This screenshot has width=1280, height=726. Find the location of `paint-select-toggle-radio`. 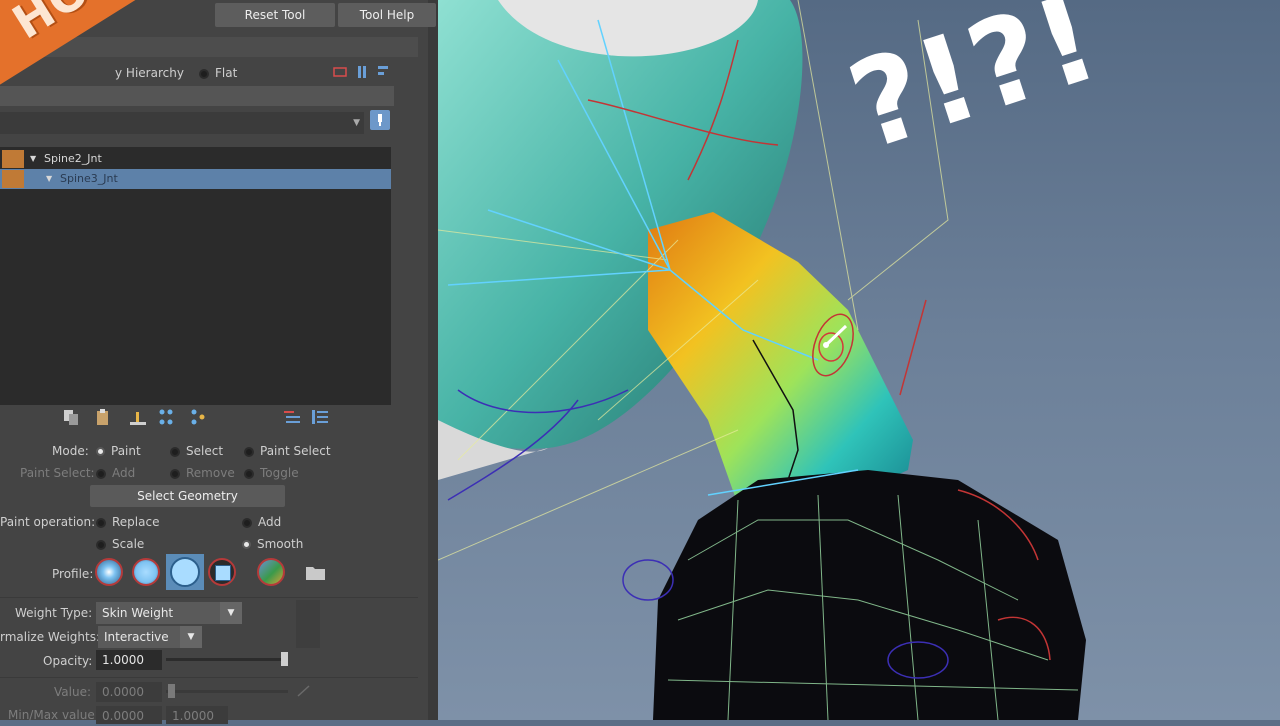

paint-select-toggle-radio is located at coordinates (249, 473).